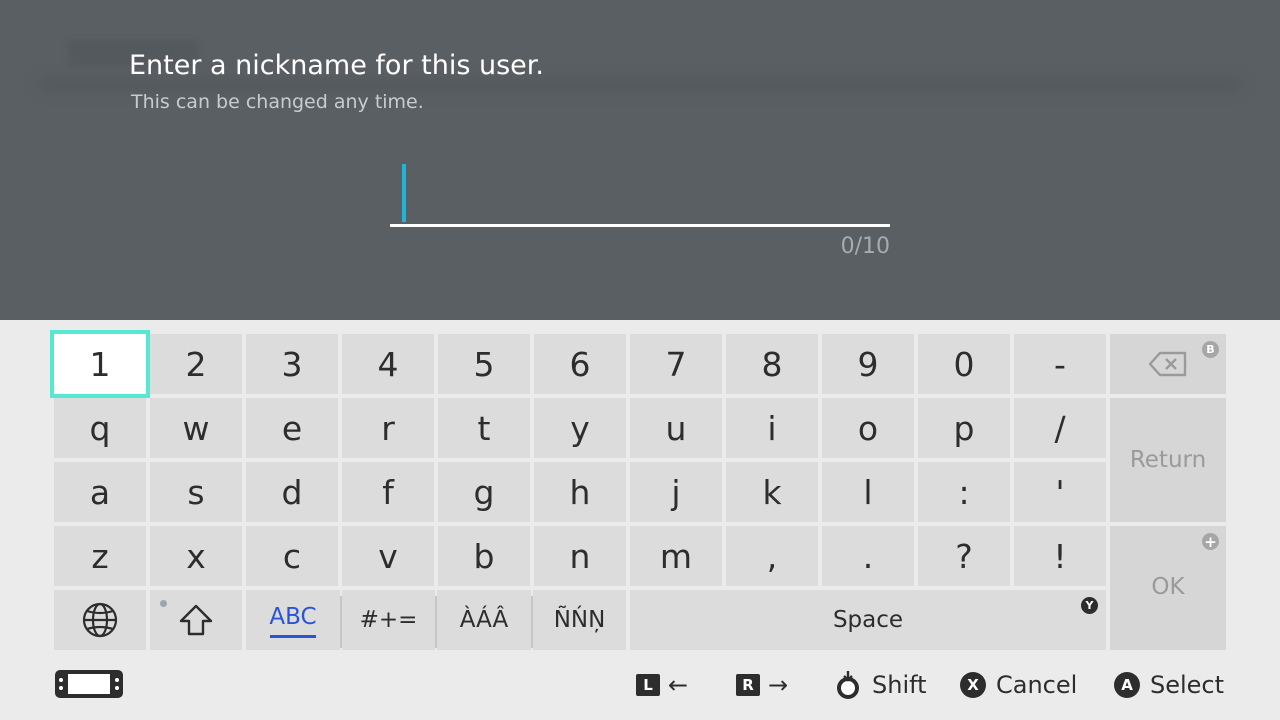 This screenshot has height=720, width=1280. I want to click on key-row2-8: o, so click(868, 428).